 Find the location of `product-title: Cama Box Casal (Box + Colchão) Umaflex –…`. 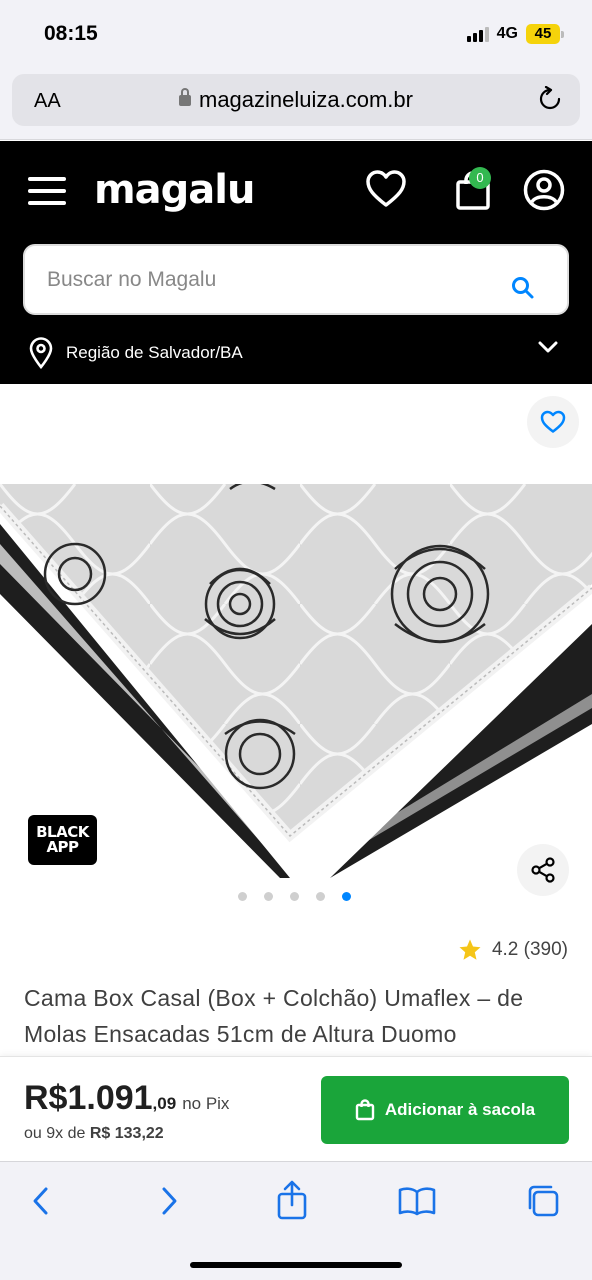

product-title: Cama Box Casal (Box + Colchão) Umaflex –… is located at coordinates (274, 1016).